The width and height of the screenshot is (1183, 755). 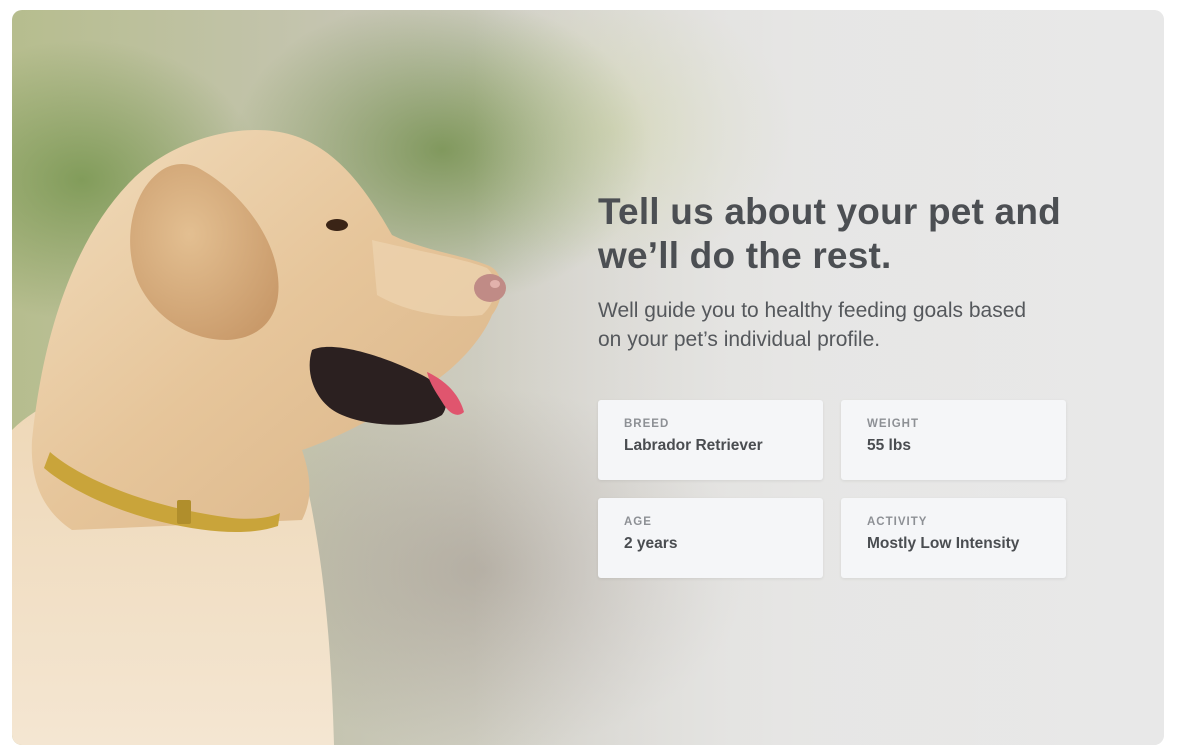 I want to click on breed-card: BREED Labrador Retriever, so click(x=710, y=440).